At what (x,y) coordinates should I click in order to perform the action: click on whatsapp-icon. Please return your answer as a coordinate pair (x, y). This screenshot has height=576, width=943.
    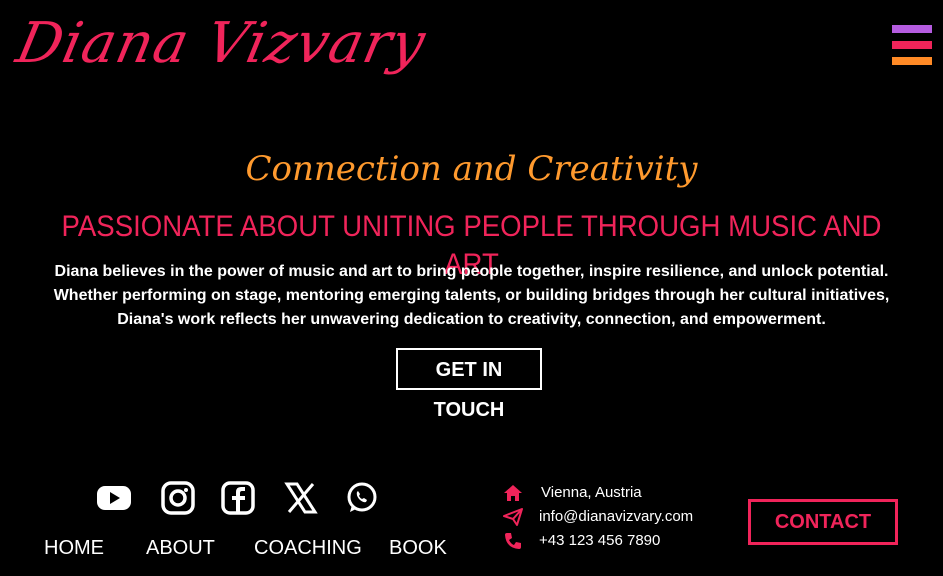
    Looking at the image, I should click on (362, 498).